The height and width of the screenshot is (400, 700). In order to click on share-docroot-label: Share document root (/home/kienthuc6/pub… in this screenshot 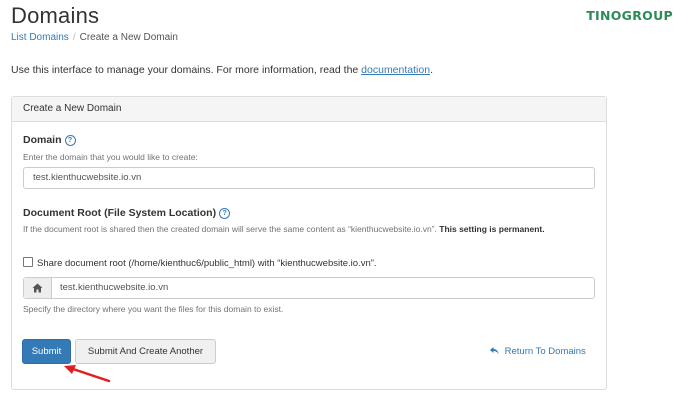, I will do `click(207, 263)`.